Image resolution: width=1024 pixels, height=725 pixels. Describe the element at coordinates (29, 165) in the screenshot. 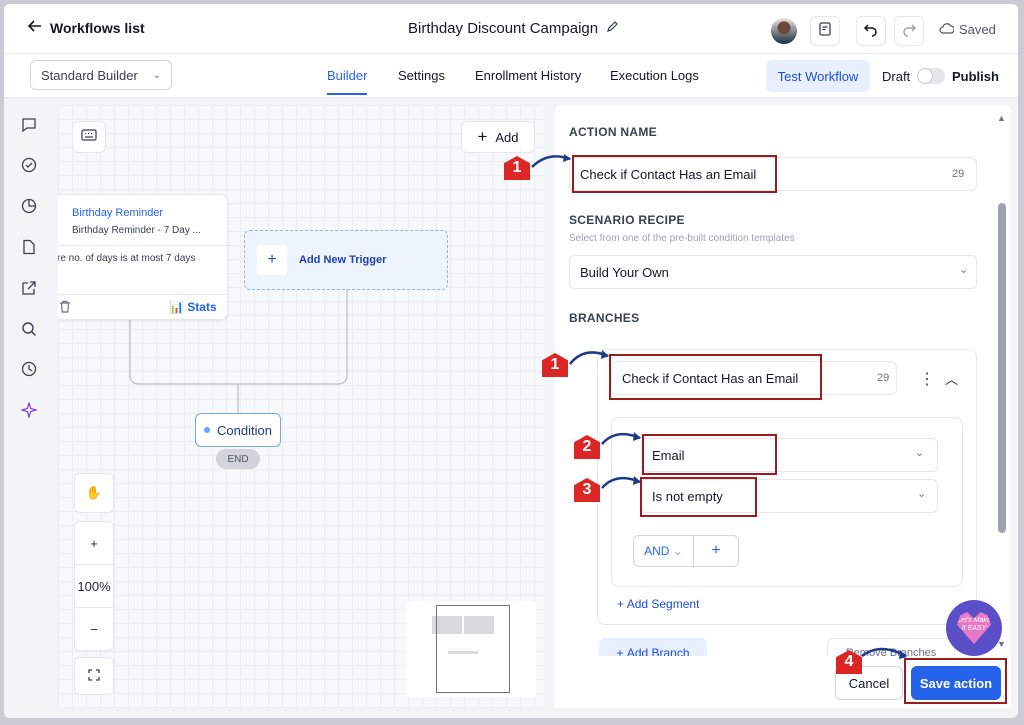

I see `check-circle-icon` at that location.